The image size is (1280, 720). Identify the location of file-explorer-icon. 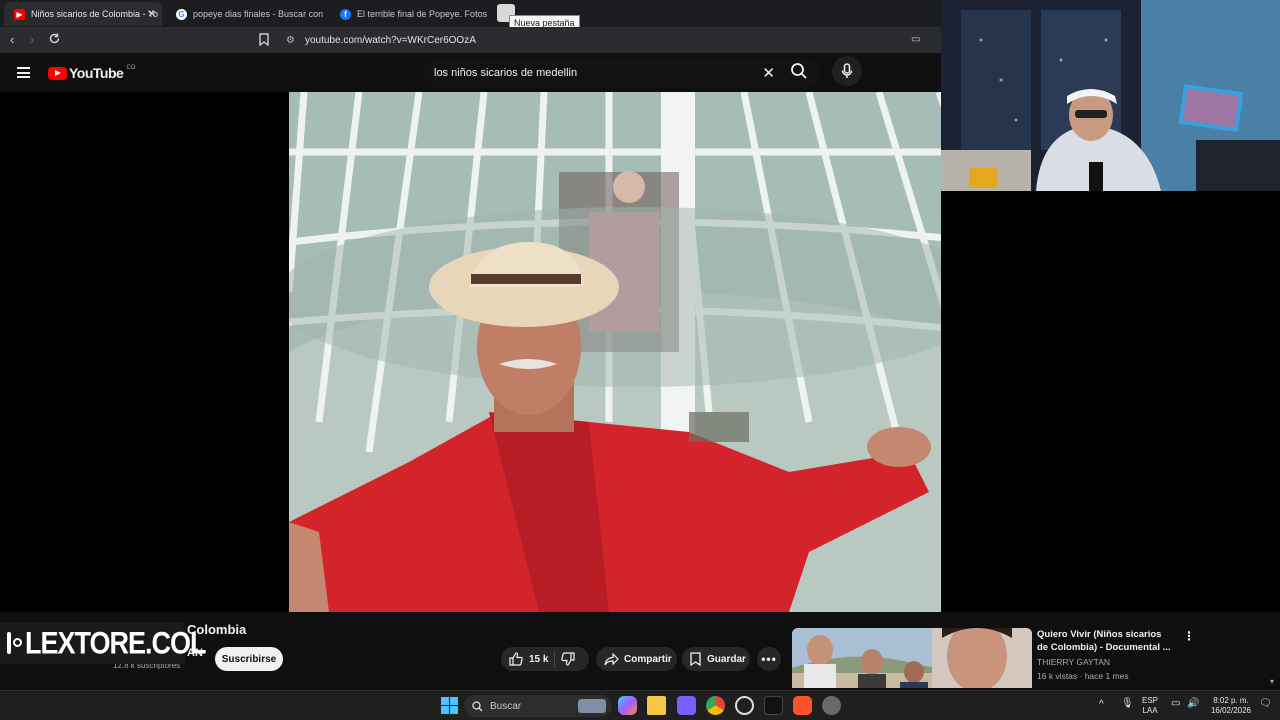
(656, 705).